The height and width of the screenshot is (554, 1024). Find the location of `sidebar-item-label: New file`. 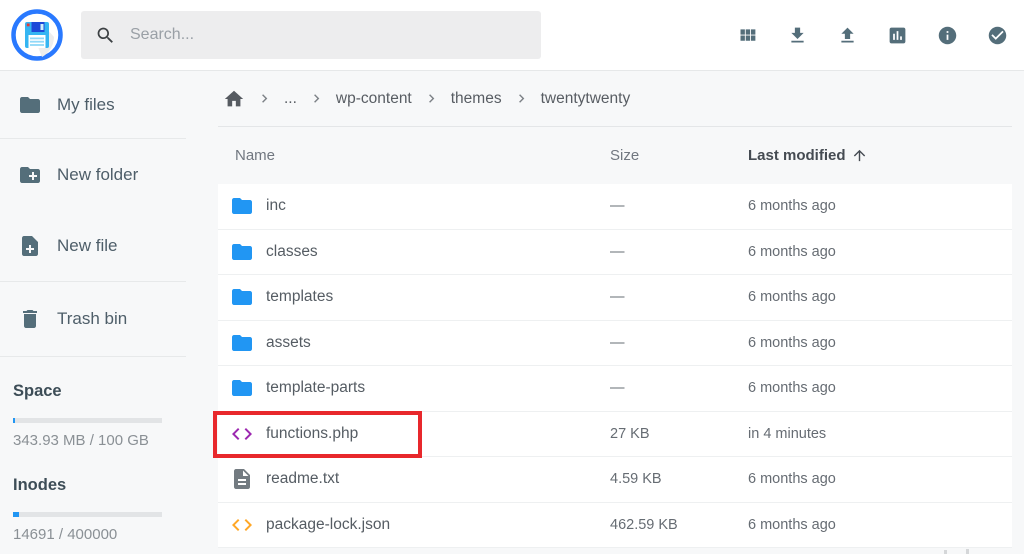

sidebar-item-label: New file is located at coordinates (87, 245).